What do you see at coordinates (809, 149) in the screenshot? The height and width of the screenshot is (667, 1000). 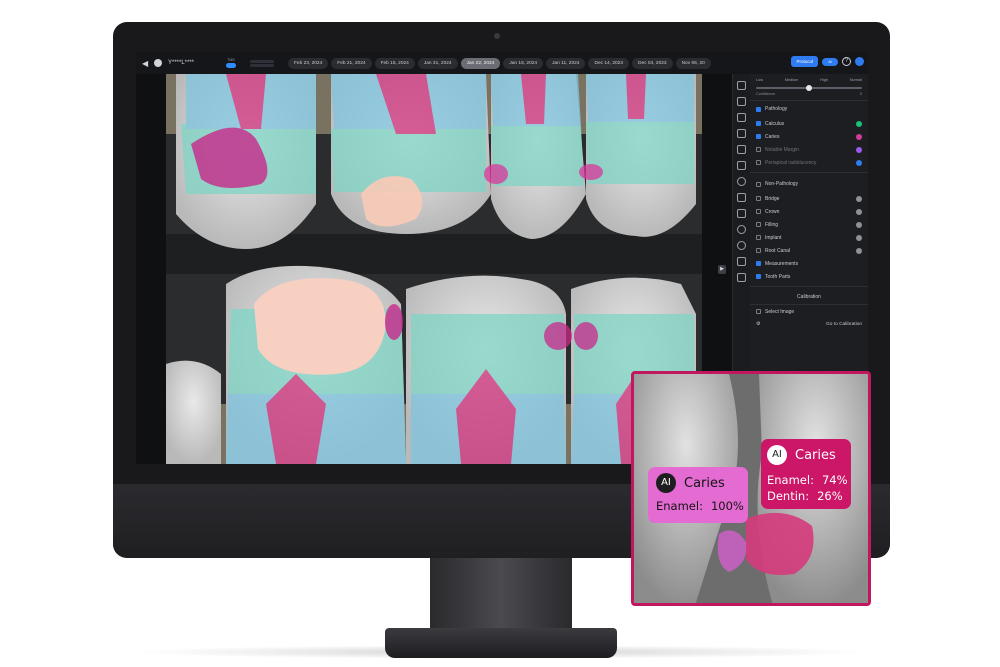 I see `pathology-item: Notable Margin` at bounding box center [809, 149].